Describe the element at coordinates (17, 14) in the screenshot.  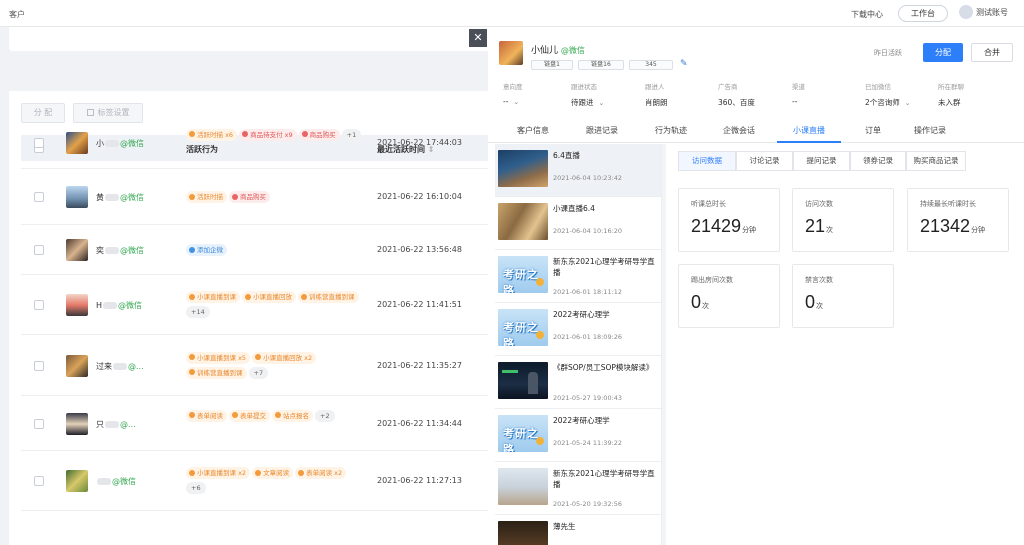
I see `page-title: 客户` at that location.